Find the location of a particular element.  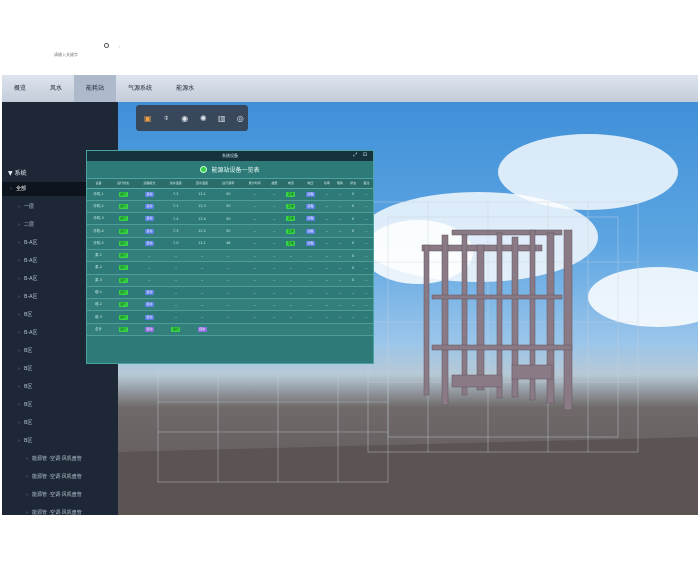

status-badge: 正常 is located at coordinates (291, 231).